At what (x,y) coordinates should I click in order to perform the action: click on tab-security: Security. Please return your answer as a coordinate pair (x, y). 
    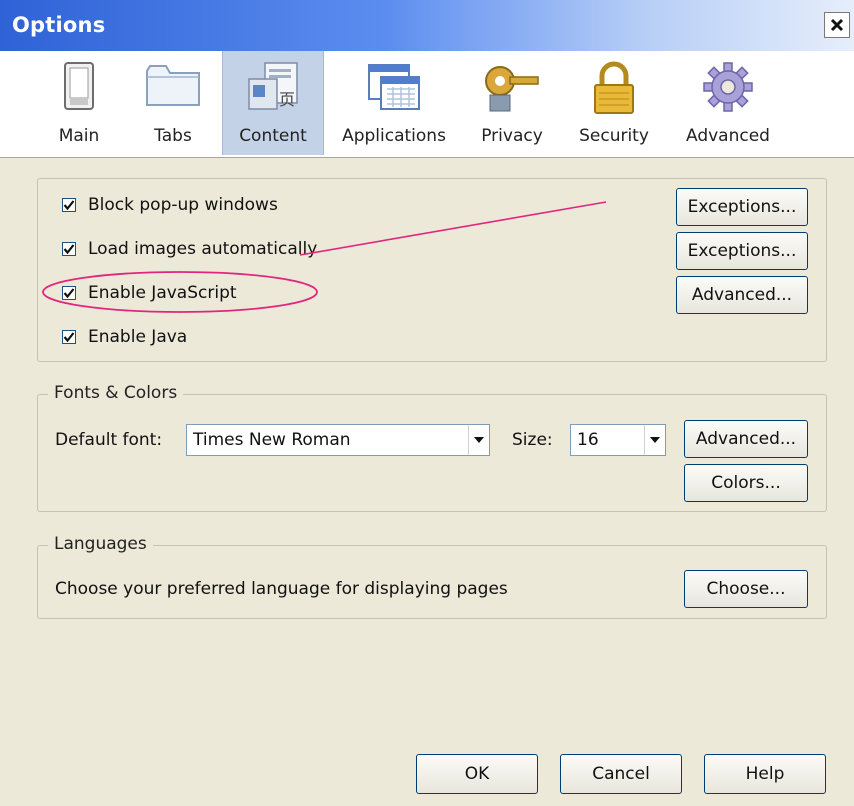
    Looking at the image, I should click on (614, 103).